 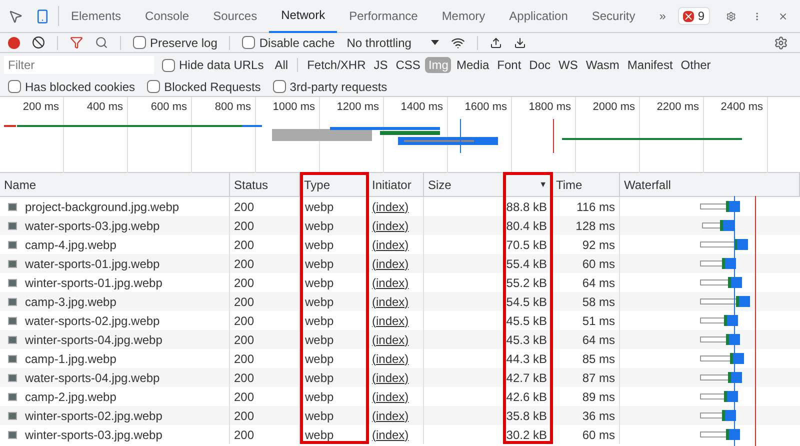 What do you see at coordinates (93, 283) in the screenshot?
I see `table-cell: winter-sports-01.jpg.webp` at bounding box center [93, 283].